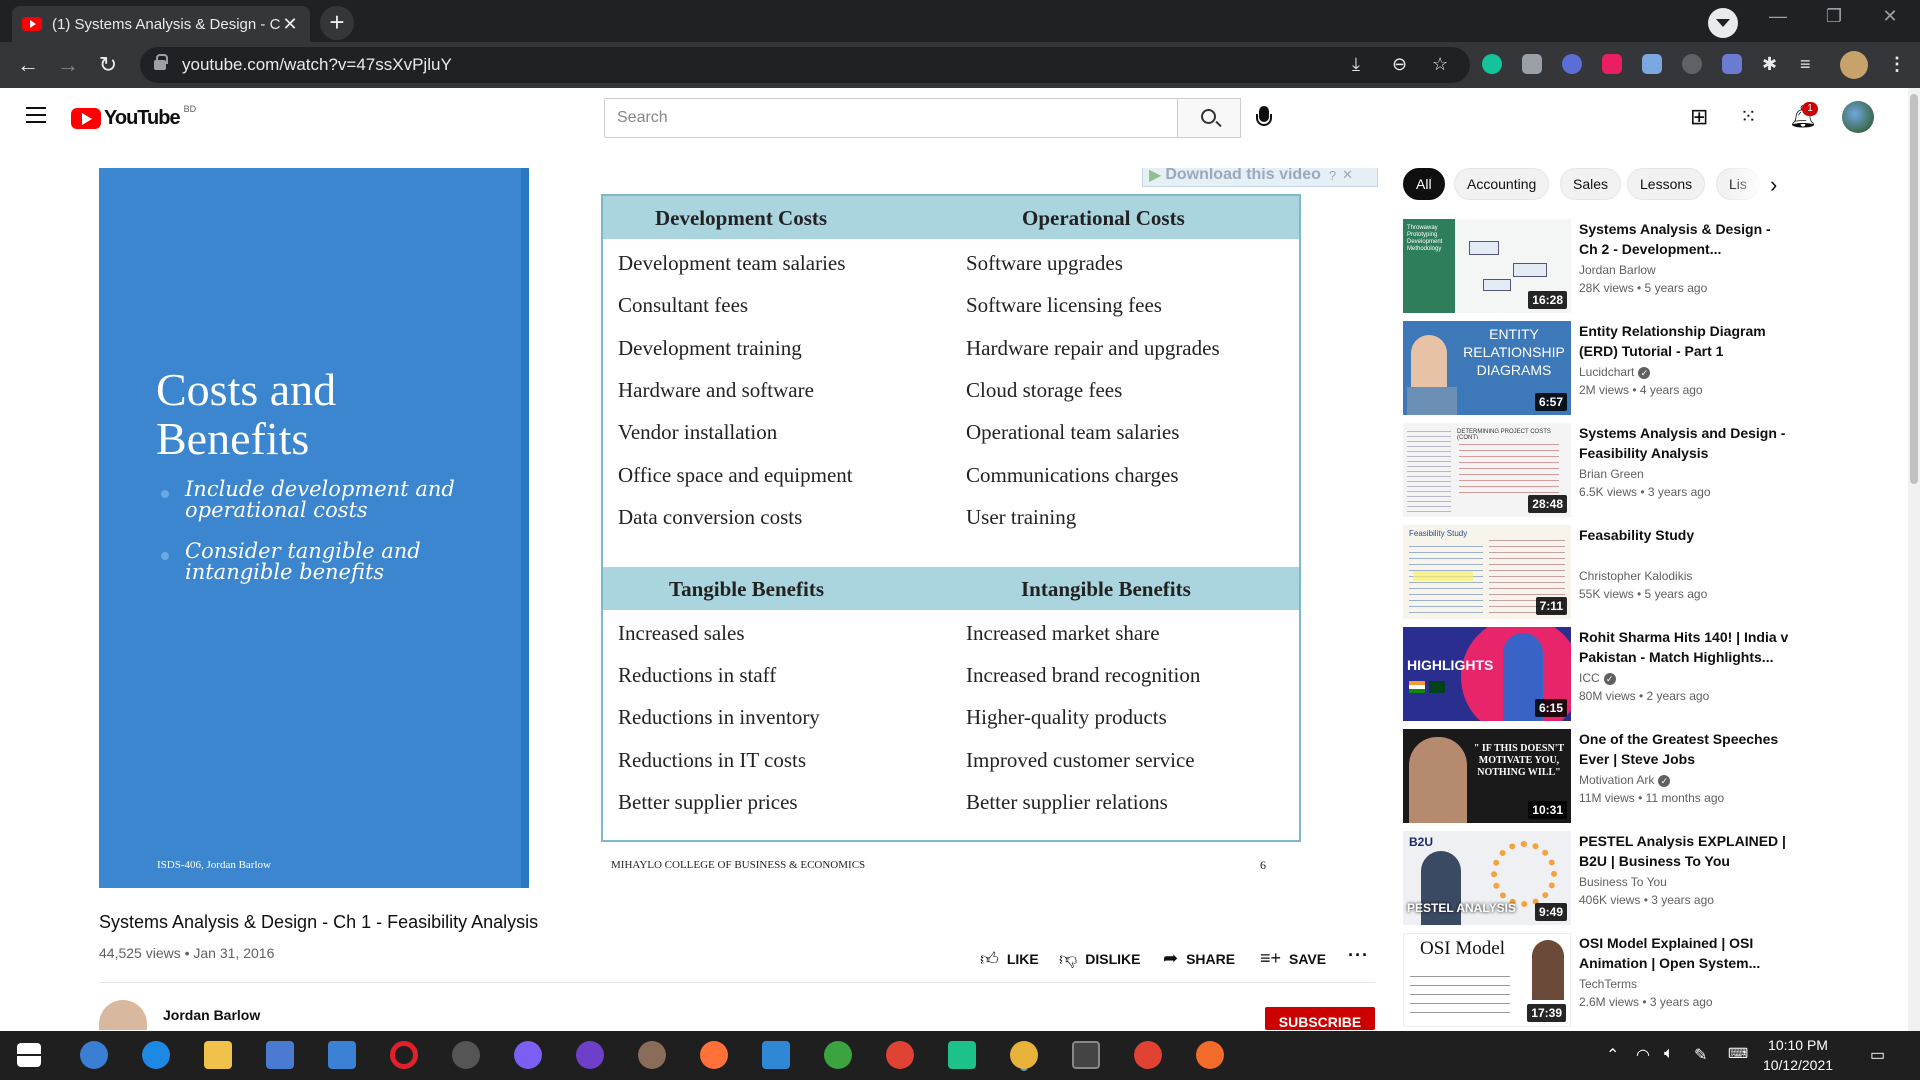 The height and width of the screenshot is (1080, 1920). What do you see at coordinates (1209, 118) in the screenshot?
I see `search-button` at bounding box center [1209, 118].